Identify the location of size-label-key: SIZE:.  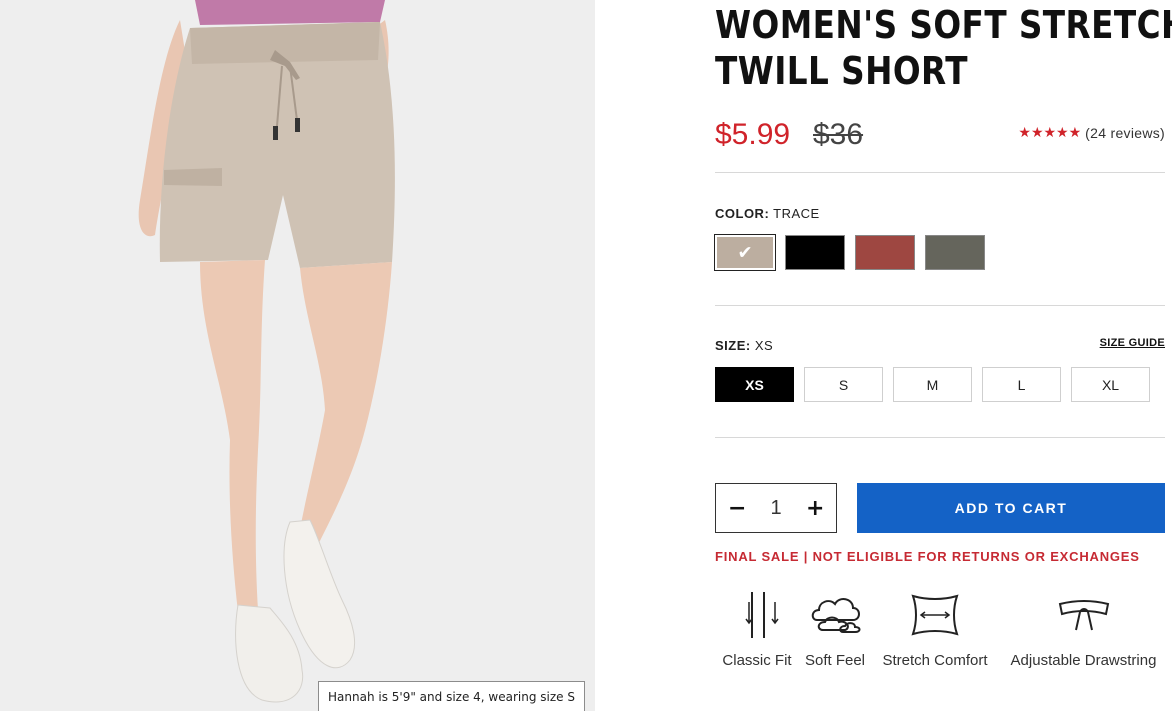
(733, 345).